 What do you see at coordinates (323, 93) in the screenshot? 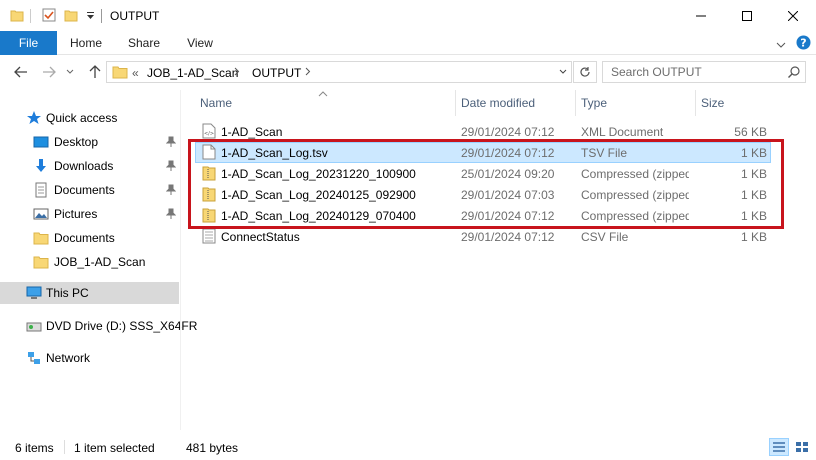
I see `sort-ascending-icon` at bounding box center [323, 93].